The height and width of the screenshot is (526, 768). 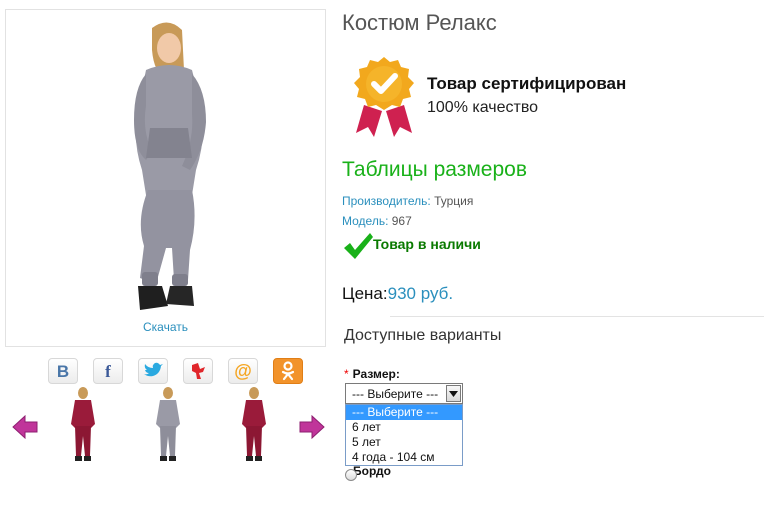 I want to click on mailru-icon: @, so click(x=243, y=371).